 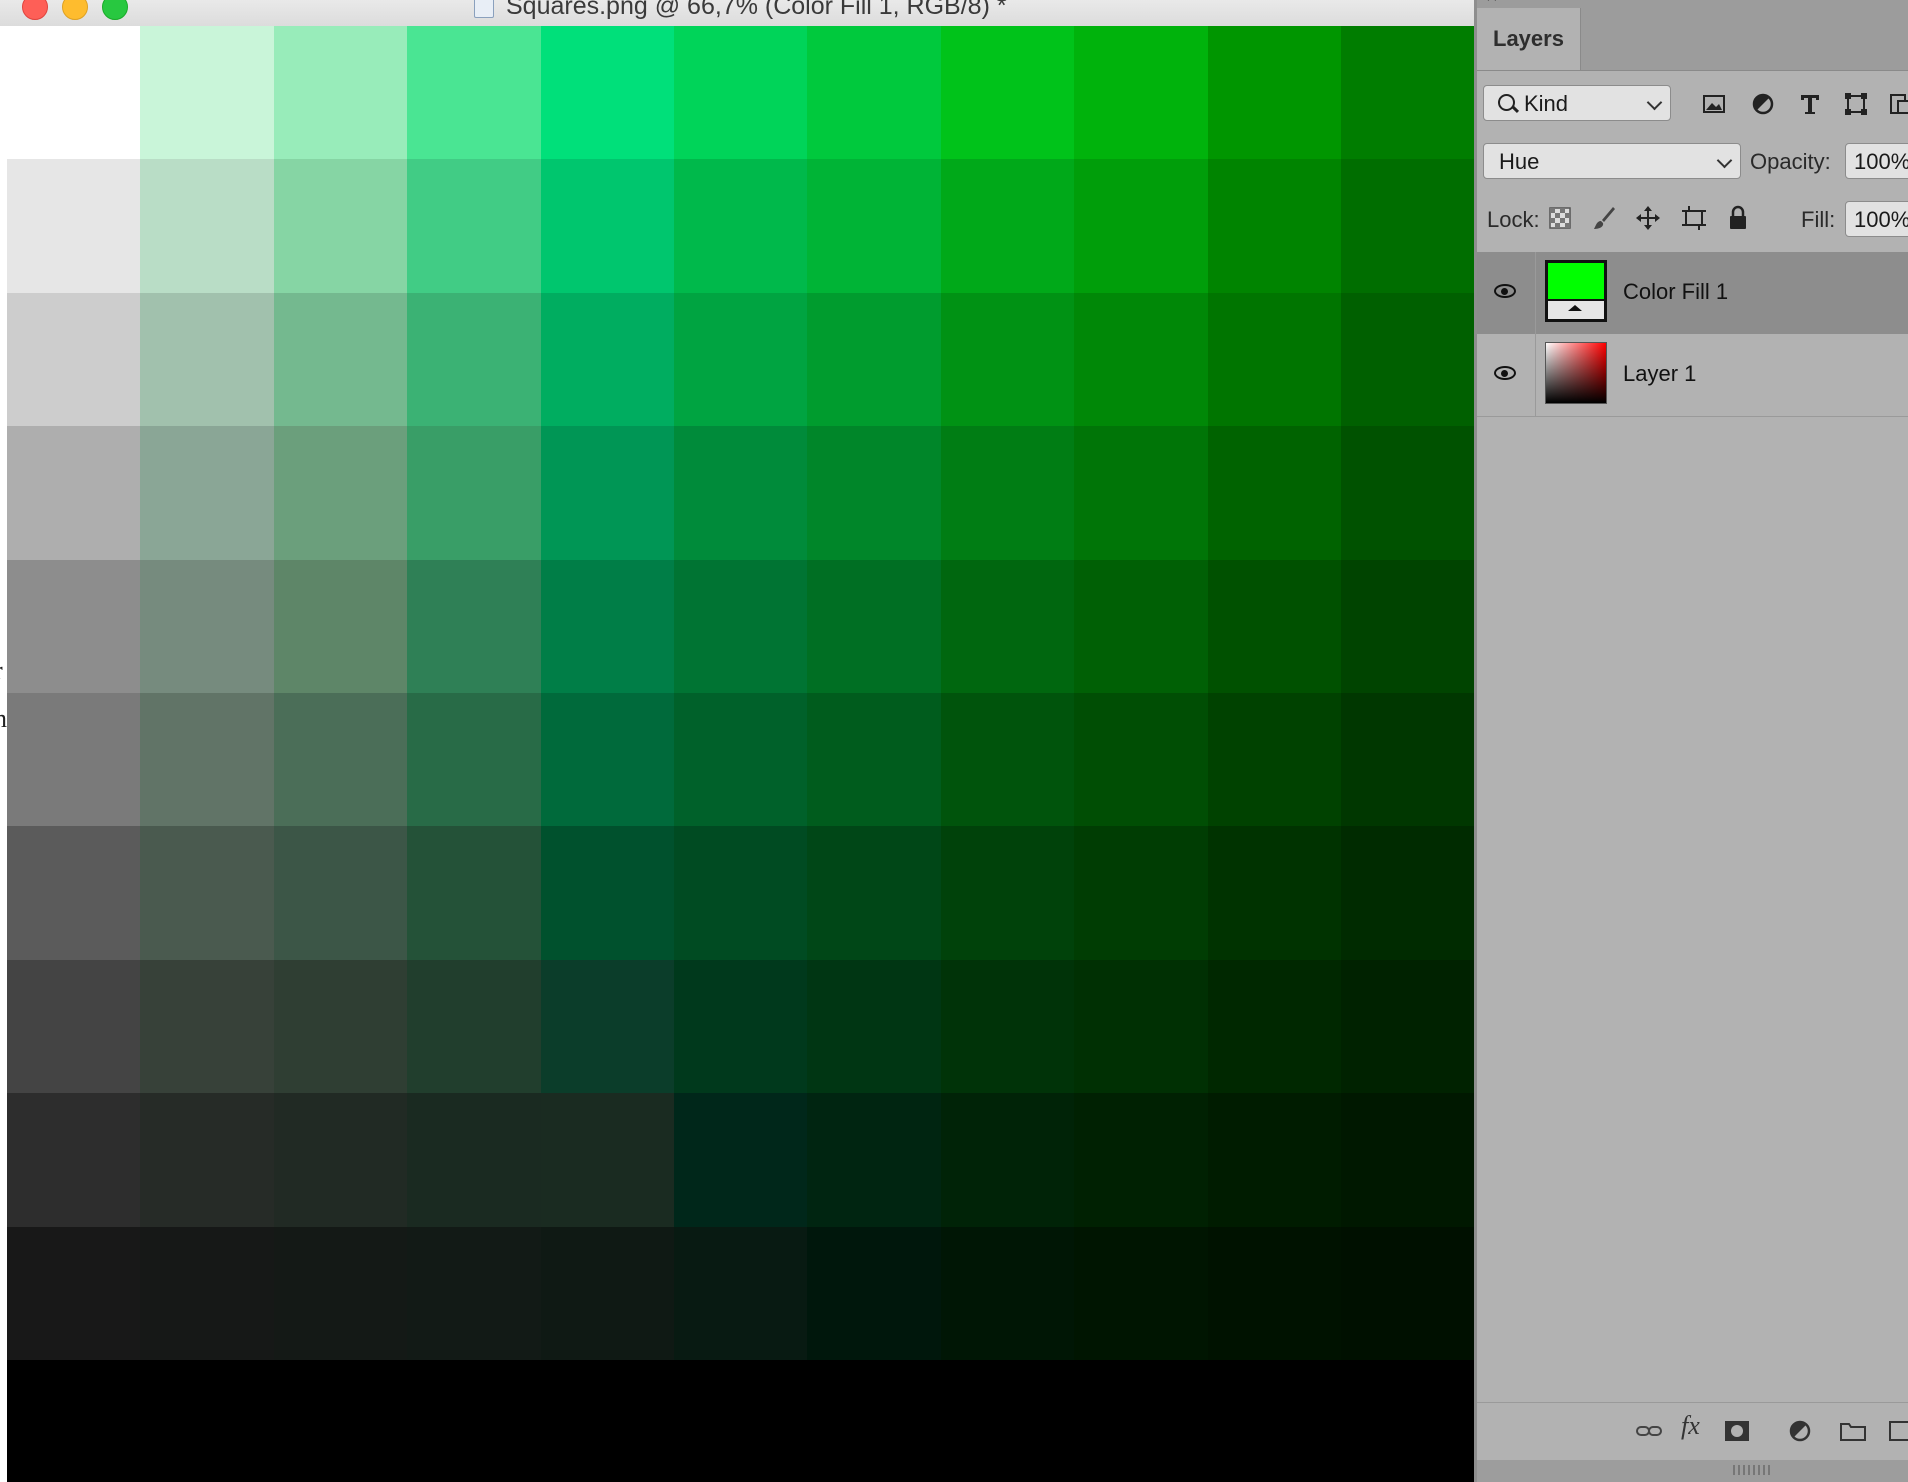 What do you see at coordinates (1576, 291) in the screenshot?
I see `color-fill-thumbnail` at bounding box center [1576, 291].